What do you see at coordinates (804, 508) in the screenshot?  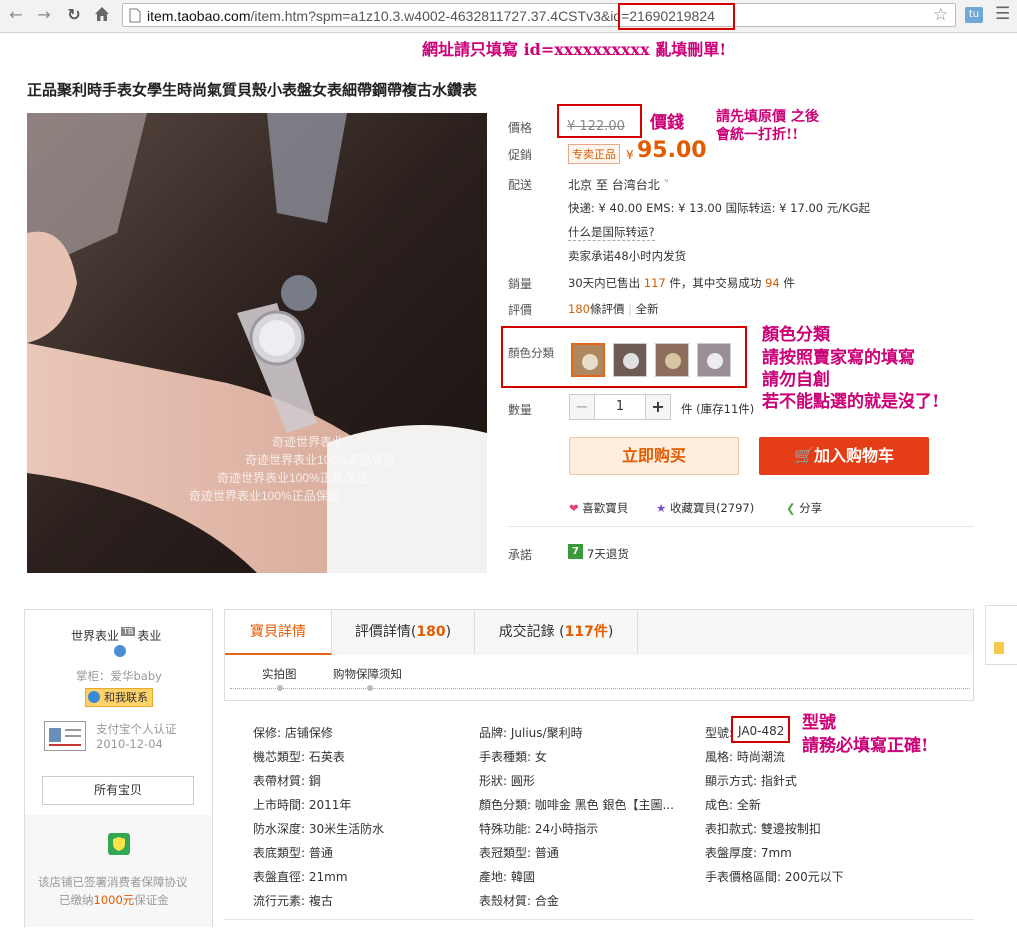 I see `share-button: ❮ 分享` at bounding box center [804, 508].